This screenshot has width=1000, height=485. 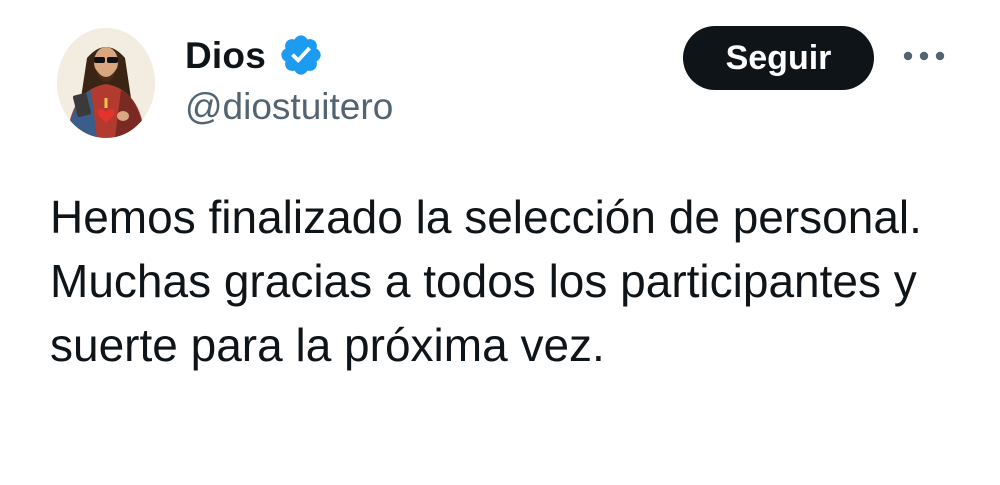 I want to click on sacred-heart-jesus-avatar-icon, so click(x=106, y=83).